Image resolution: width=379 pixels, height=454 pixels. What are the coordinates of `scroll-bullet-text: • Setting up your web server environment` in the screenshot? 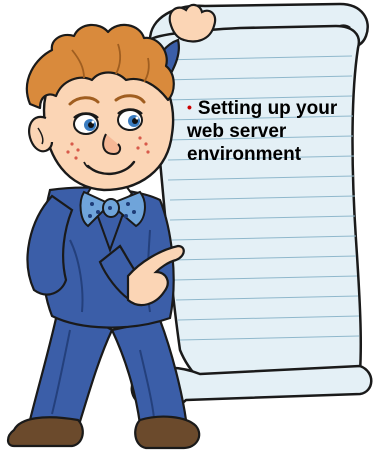 It's located at (267, 131).